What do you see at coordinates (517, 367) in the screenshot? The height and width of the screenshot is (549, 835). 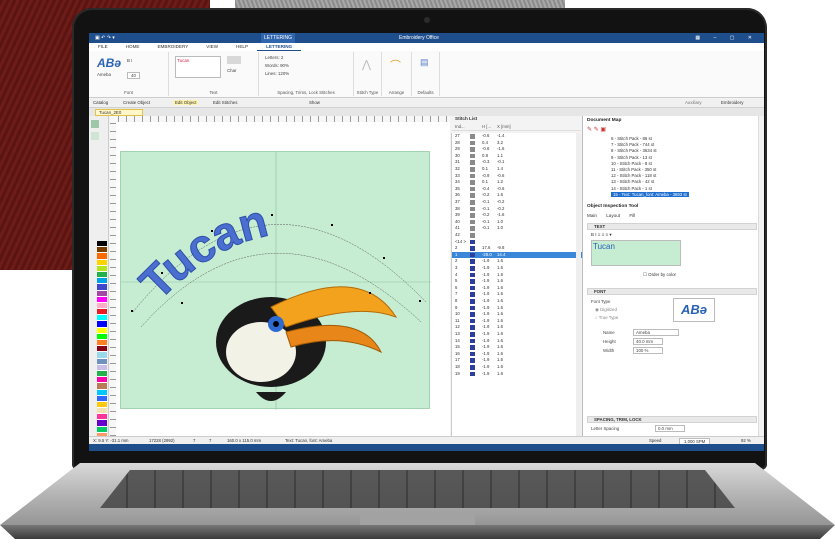 I see `table-row: 18 -1.9 1.6` at bounding box center [517, 367].